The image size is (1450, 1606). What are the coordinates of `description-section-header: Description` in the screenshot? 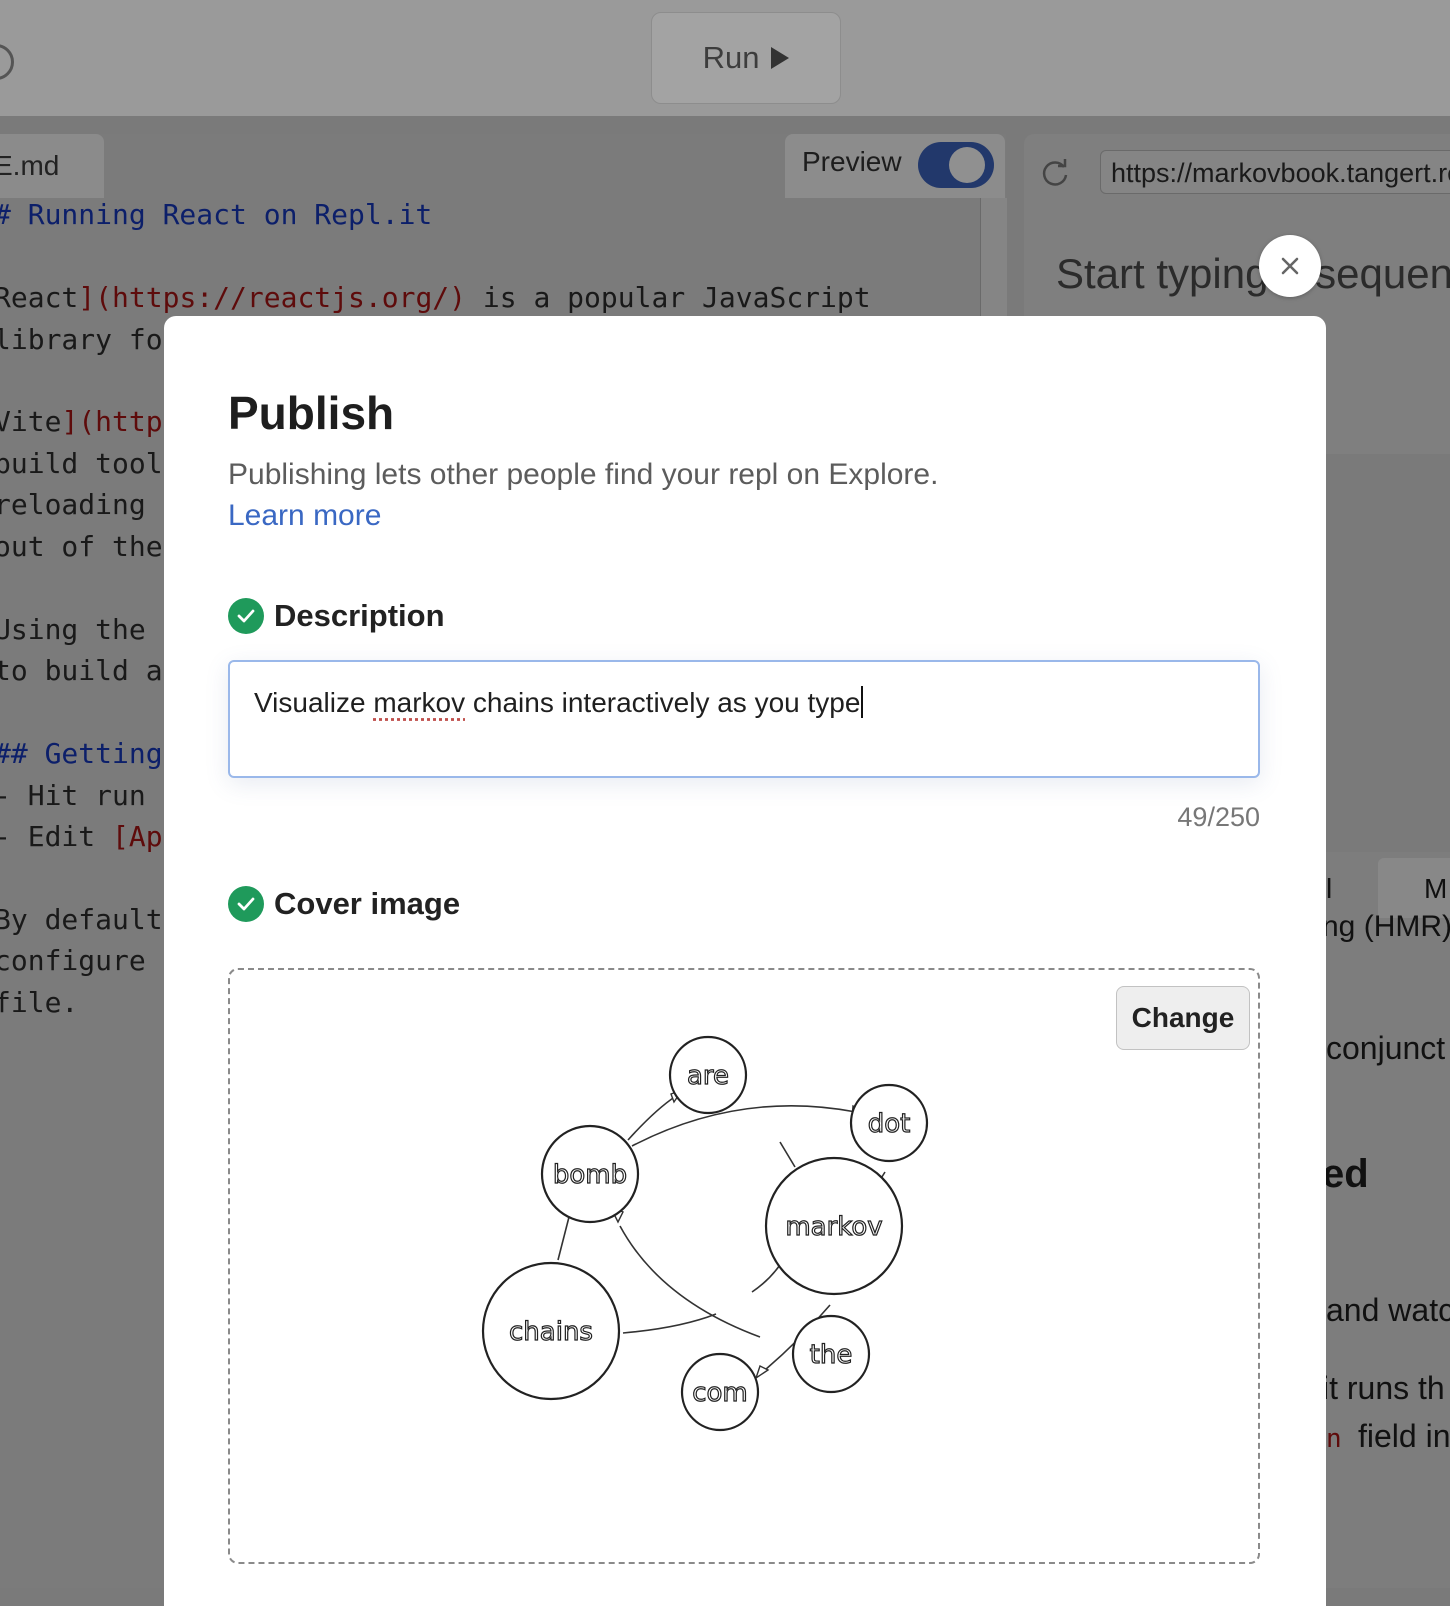 It's located at (336, 616).